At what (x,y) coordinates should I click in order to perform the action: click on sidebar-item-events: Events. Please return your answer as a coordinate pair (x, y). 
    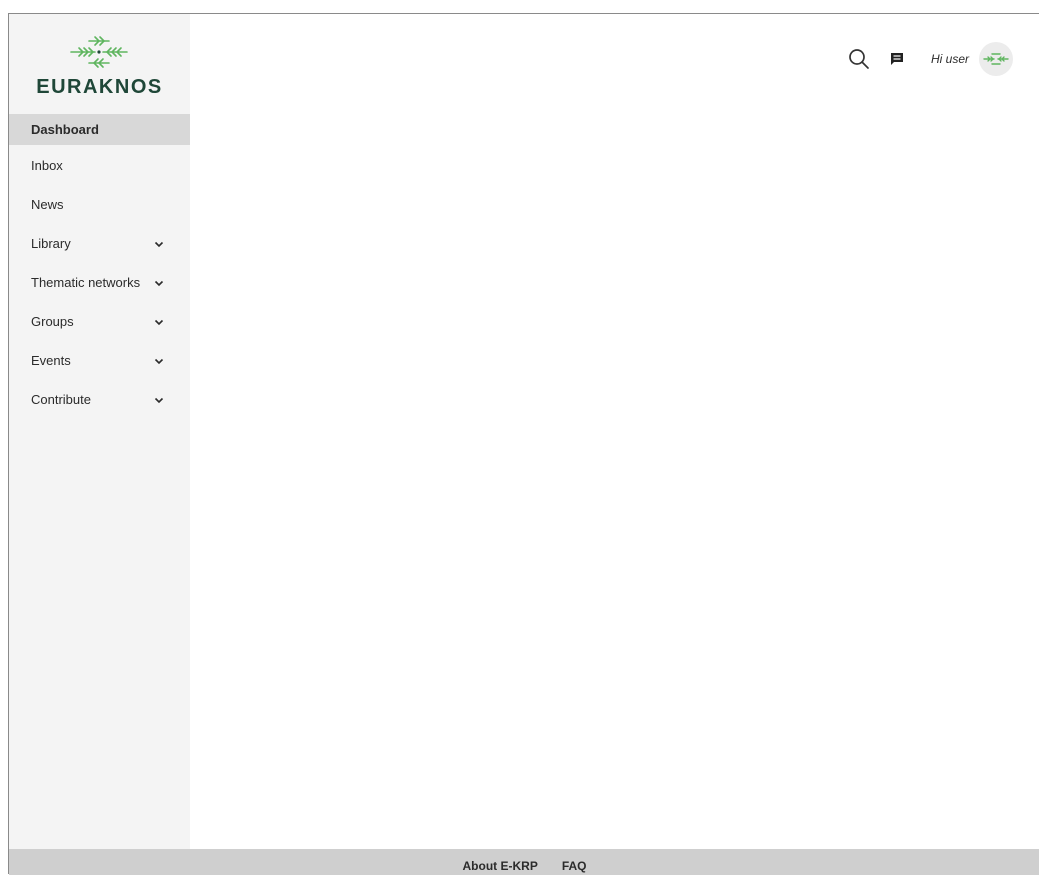
    Looking at the image, I should click on (99, 364).